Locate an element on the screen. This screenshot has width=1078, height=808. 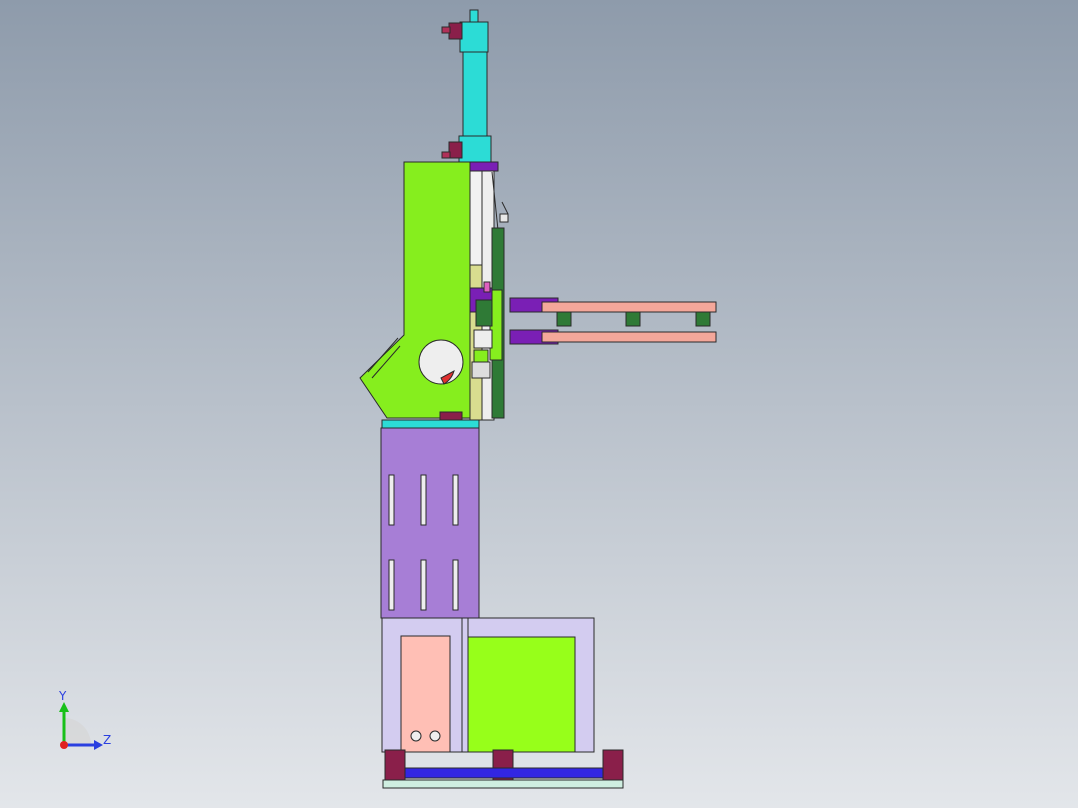
upper-finger is located at coordinates (629, 307).